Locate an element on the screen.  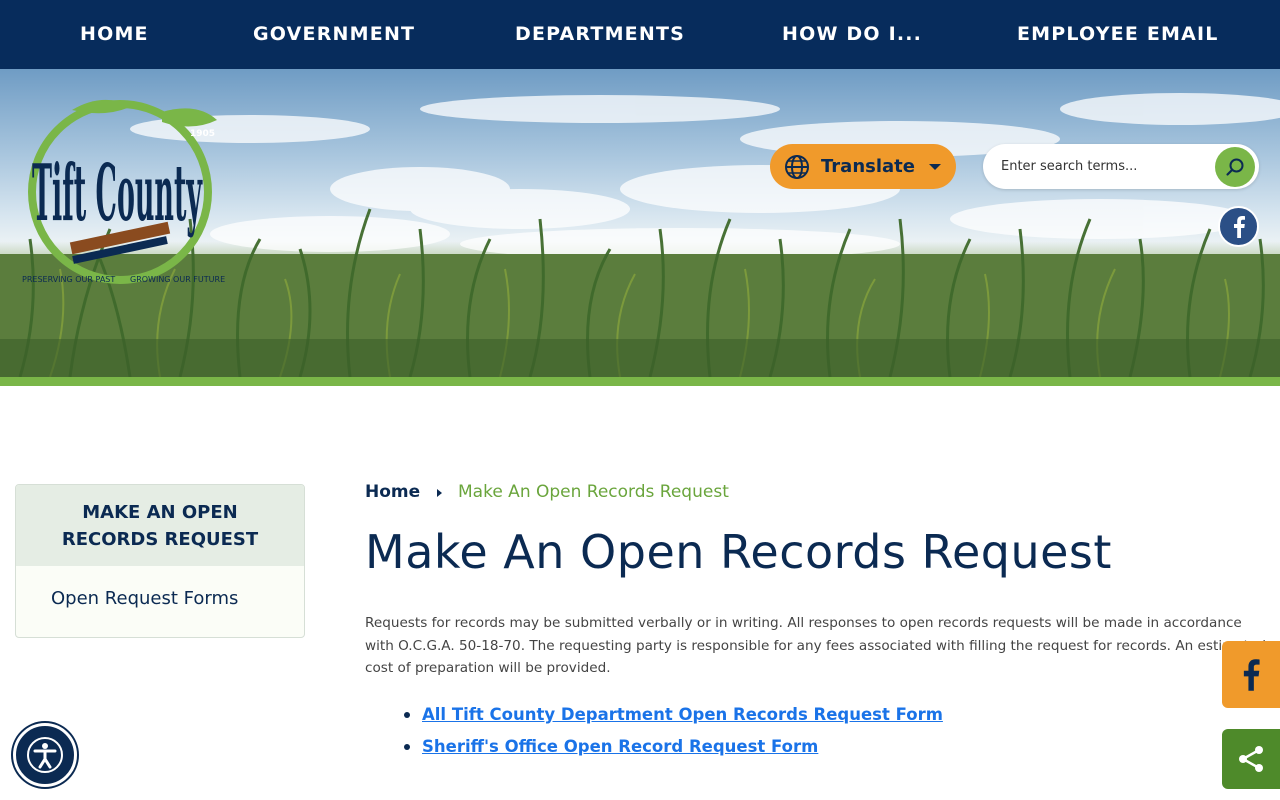
sidebar-item-open-request-forms: Open Request Forms is located at coordinates (160, 587).